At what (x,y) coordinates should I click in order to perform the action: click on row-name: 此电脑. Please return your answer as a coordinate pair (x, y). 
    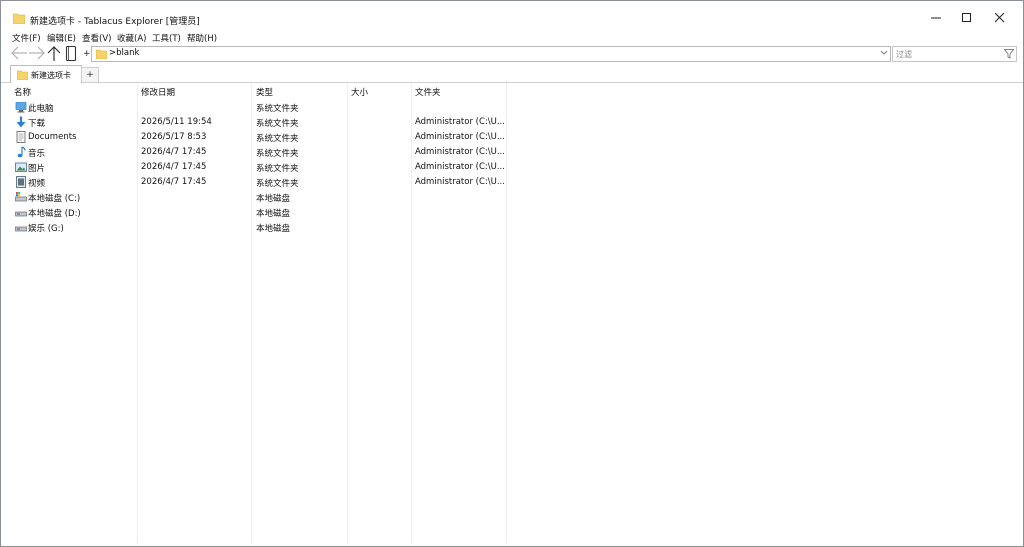
    Looking at the image, I should click on (41, 109).